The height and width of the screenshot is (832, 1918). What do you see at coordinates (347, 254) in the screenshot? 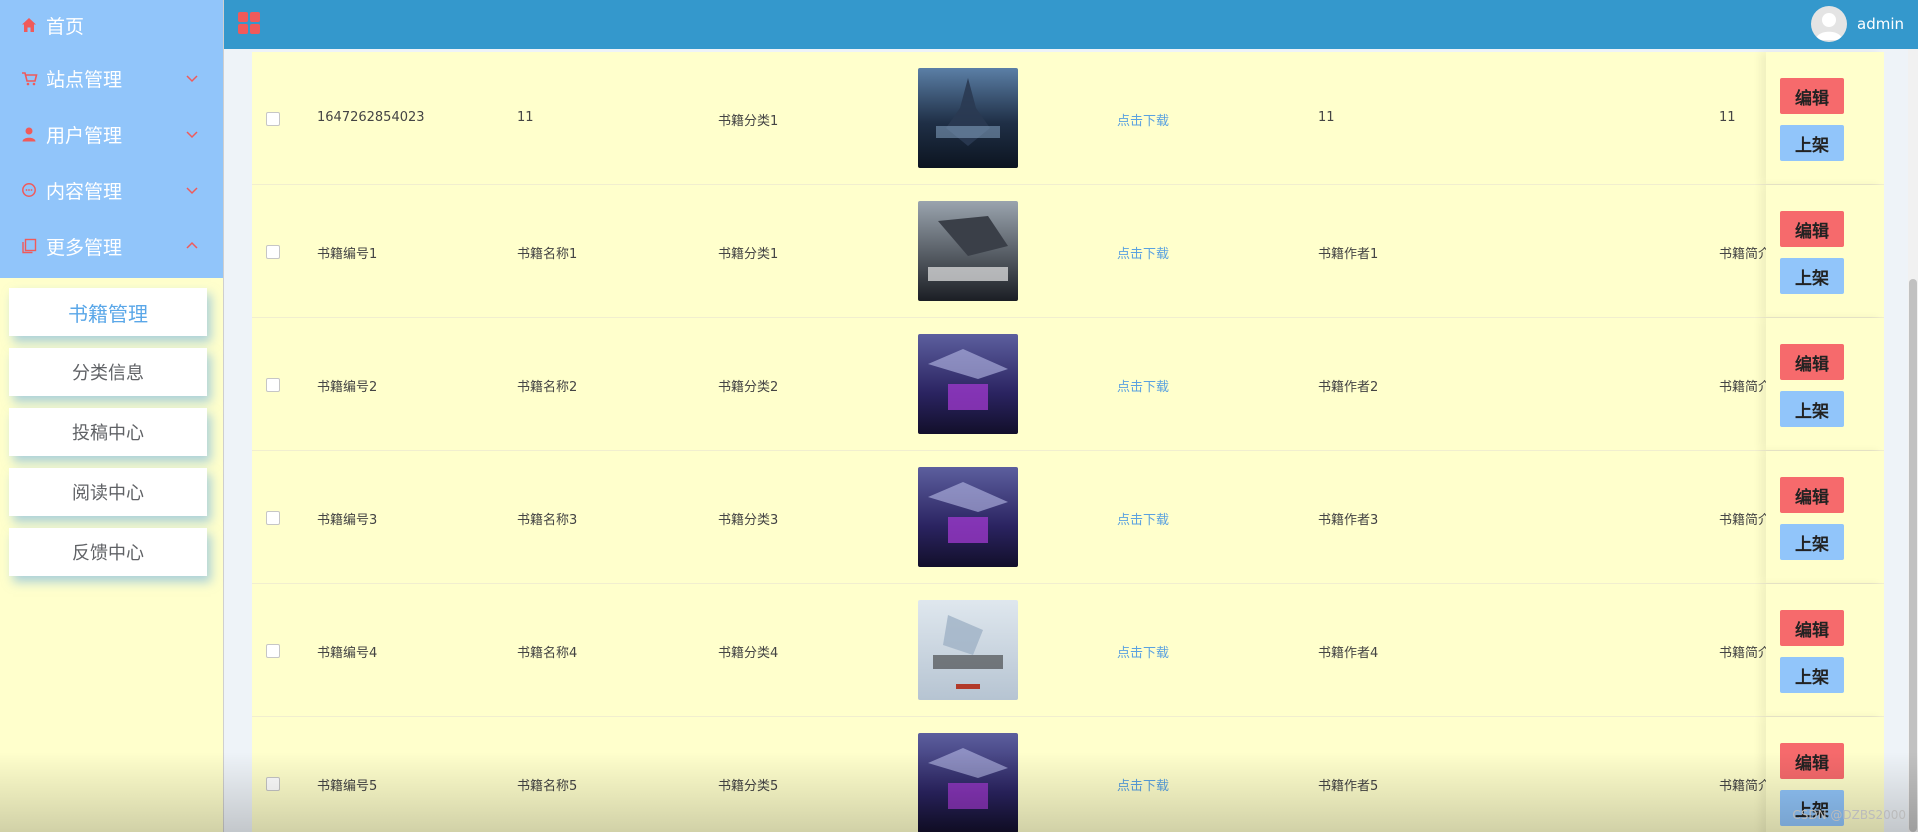
I see `book-id: 书籍编号1` at bounding box center [347, 254].